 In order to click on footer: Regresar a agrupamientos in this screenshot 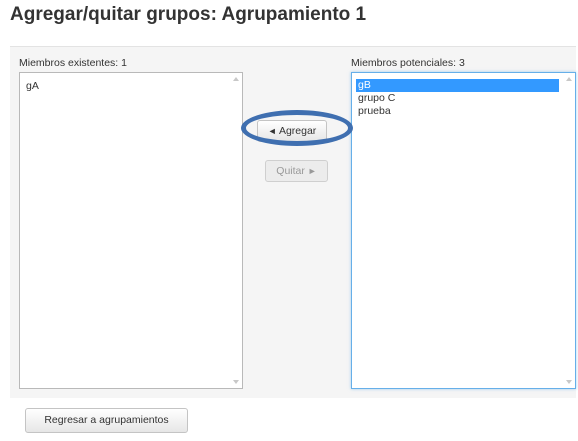, I will do `click(293, 419)`.